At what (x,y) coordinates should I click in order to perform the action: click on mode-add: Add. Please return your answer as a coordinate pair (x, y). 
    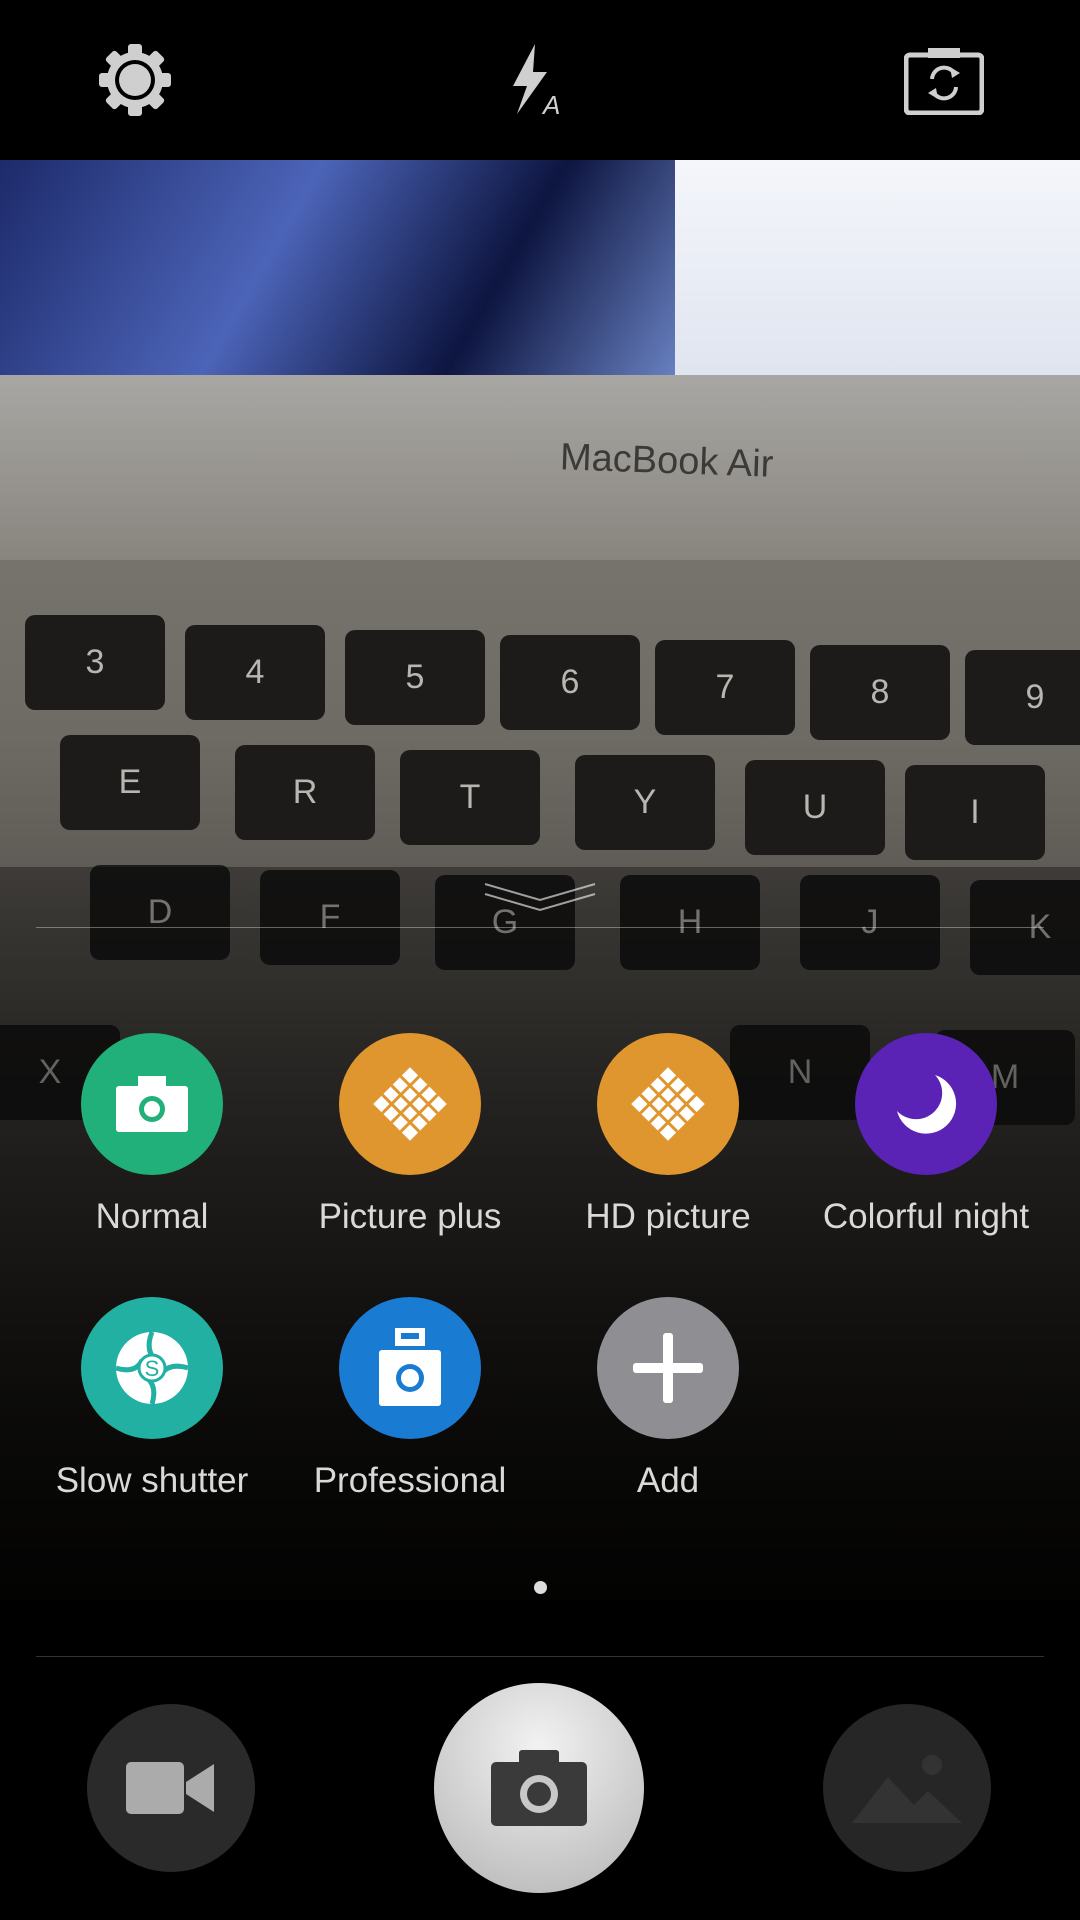
    Looking at the image, I should click on (668, 1399).